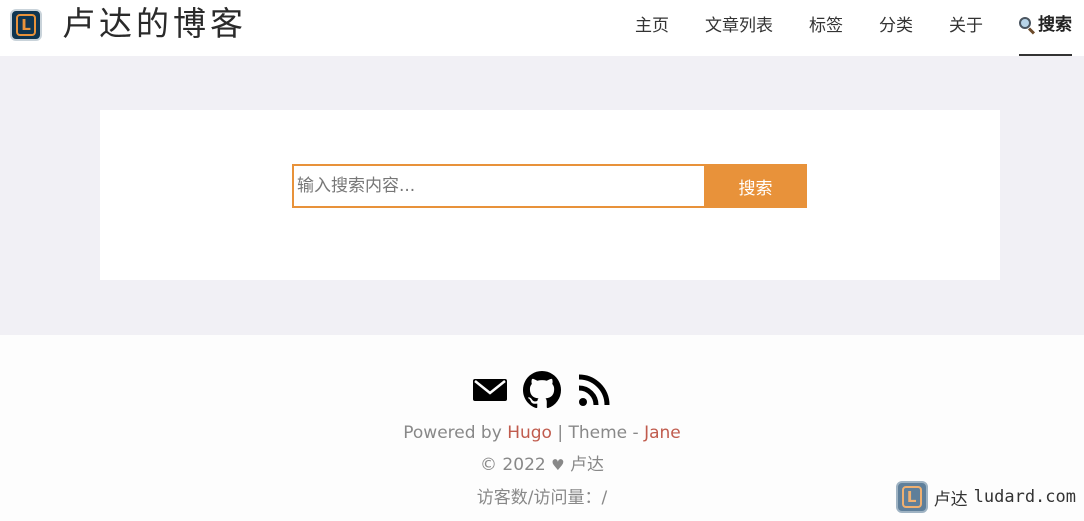 The width and height of the screenshot is (1084, 521). What do you see at coordinates (598, 433) in the screenshot?
I see `theme-separator: | Theme -` at bounding box center [598, 433].